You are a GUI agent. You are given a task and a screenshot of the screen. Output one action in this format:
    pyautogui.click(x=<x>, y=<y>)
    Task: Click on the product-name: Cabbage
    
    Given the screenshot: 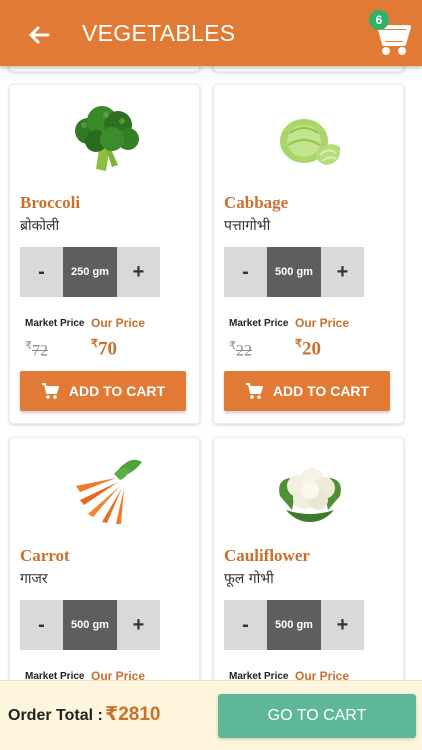 What is the action you would take?
    pyautogui.click(x=256, y=202)
    